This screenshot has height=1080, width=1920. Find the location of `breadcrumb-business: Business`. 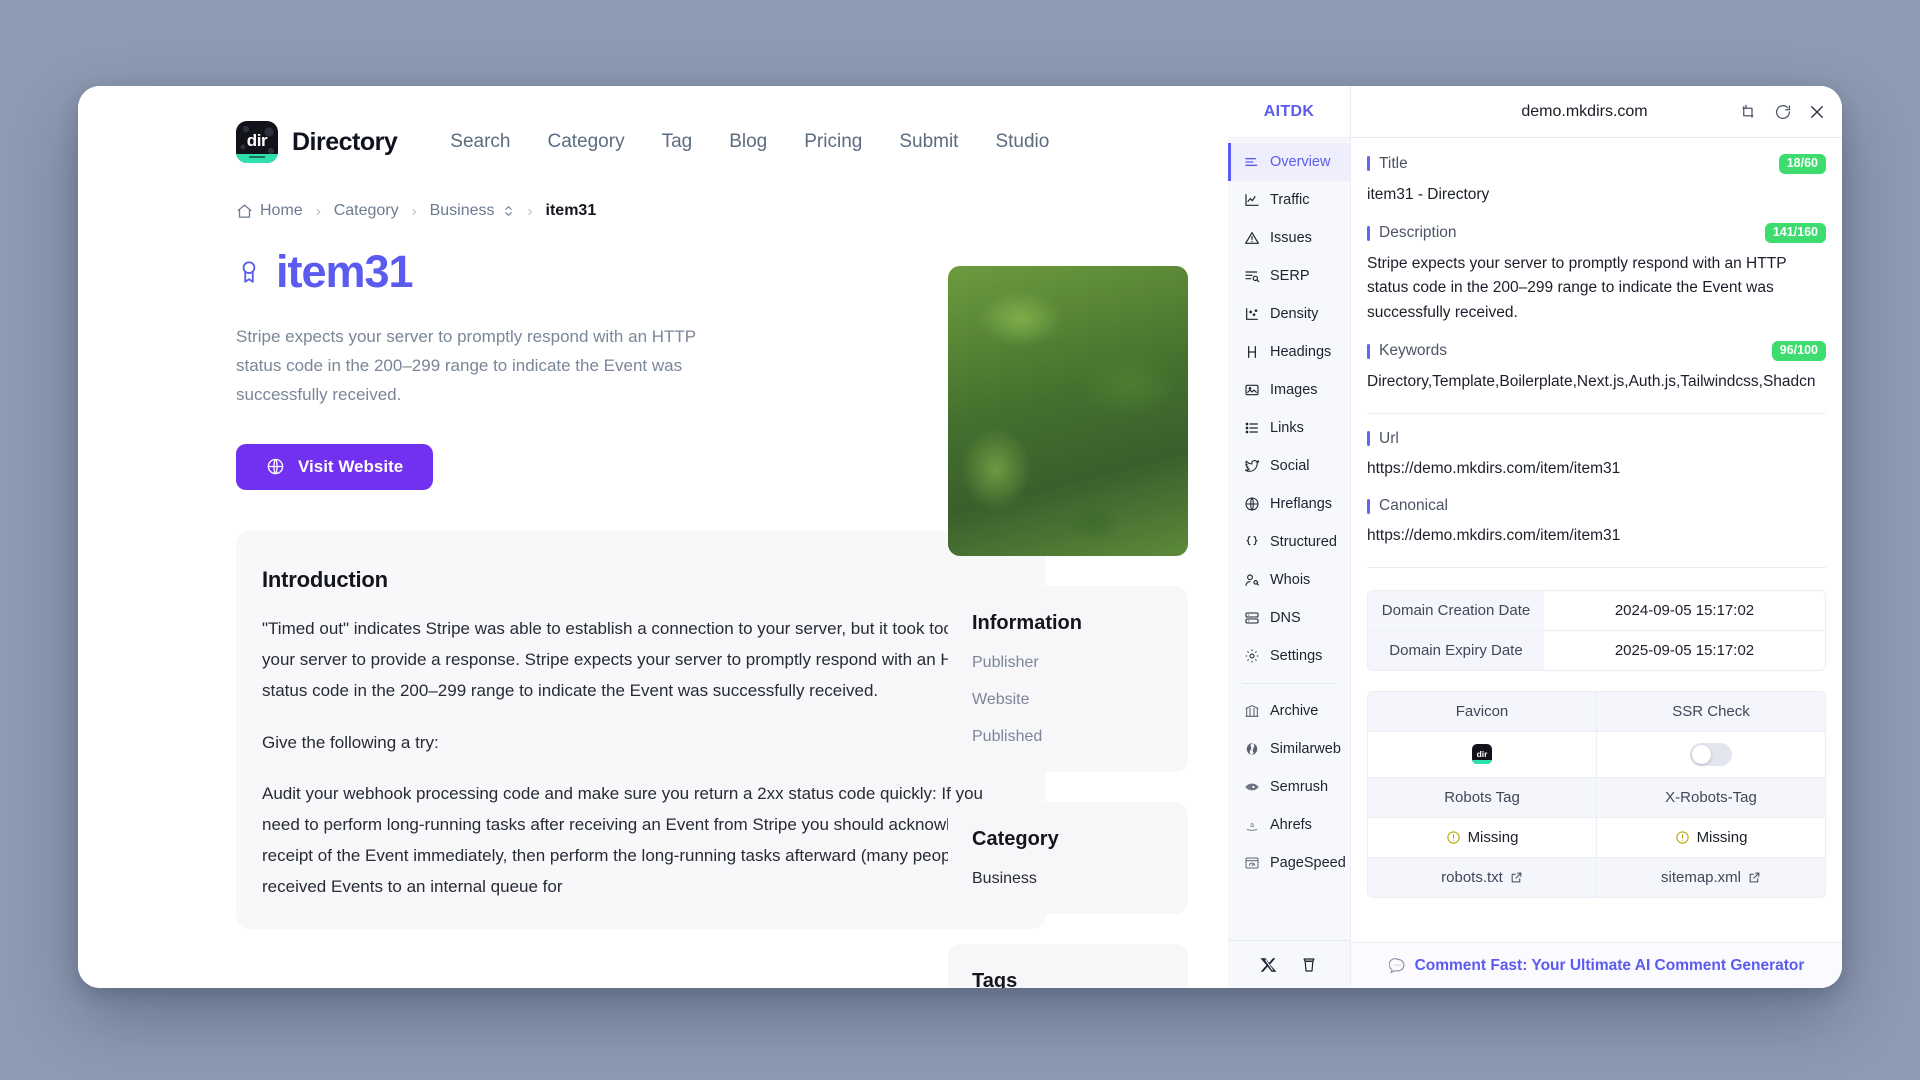

breadcrumb-business: Business is located at coordinates (472, 211).